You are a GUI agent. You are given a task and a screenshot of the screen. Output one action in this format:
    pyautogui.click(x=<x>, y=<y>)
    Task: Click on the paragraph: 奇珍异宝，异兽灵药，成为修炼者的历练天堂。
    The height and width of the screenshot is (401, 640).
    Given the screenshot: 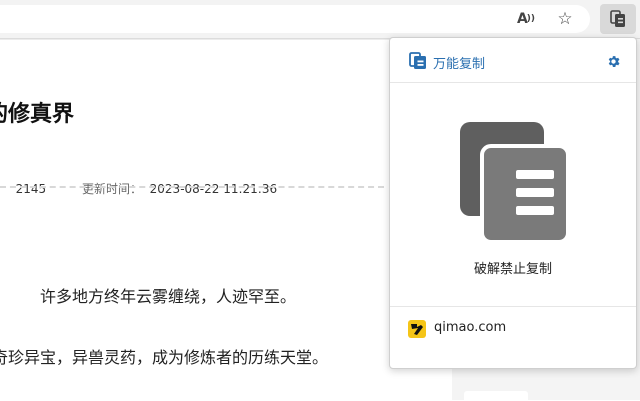 What is the action you would take?
    pyautogui.click(x=164, y=357)
    